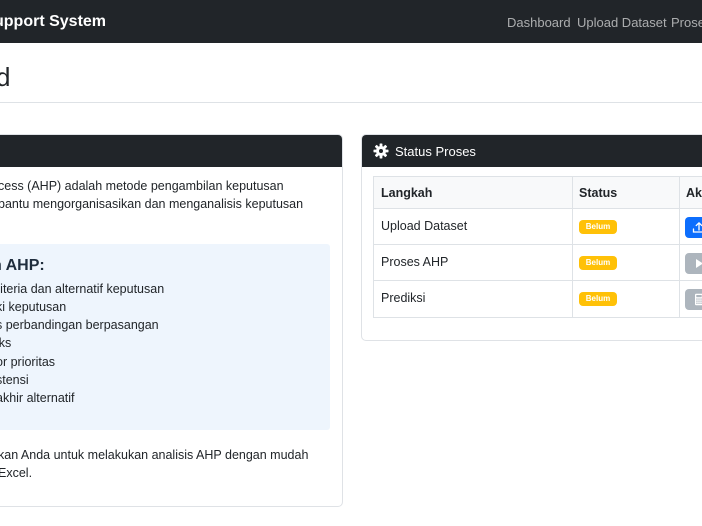  Describe the element at coordinates (381, 151) in the screenshot. I see `gear-icon` at that location.